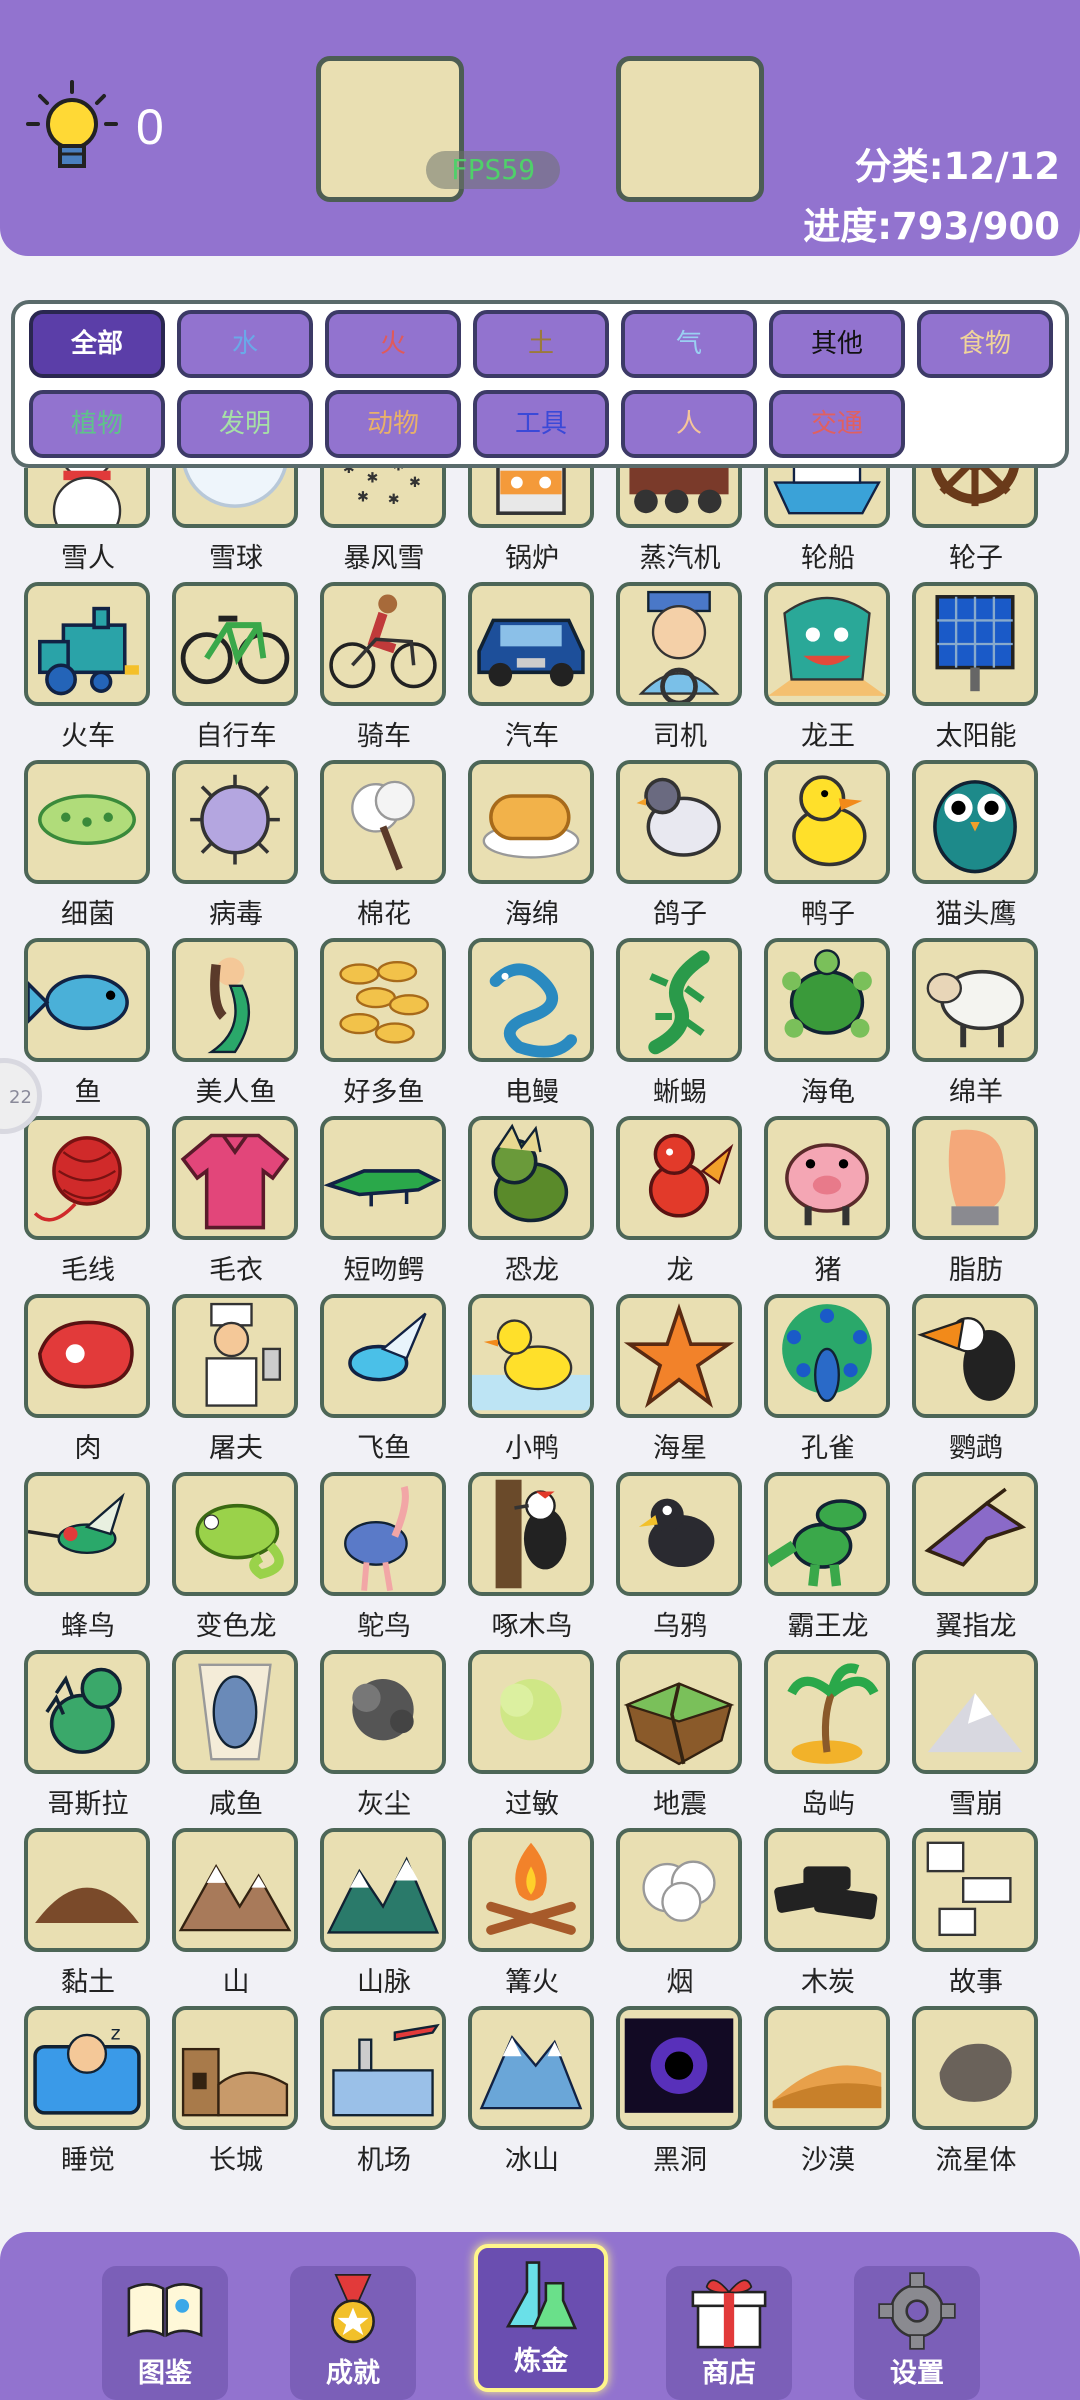 This screenshot has width=1080, height=2400. What do you see at coordinates (827, 1890) in the screenshot?
I see `charcoal-icon` at bounding box center [827, 1890].